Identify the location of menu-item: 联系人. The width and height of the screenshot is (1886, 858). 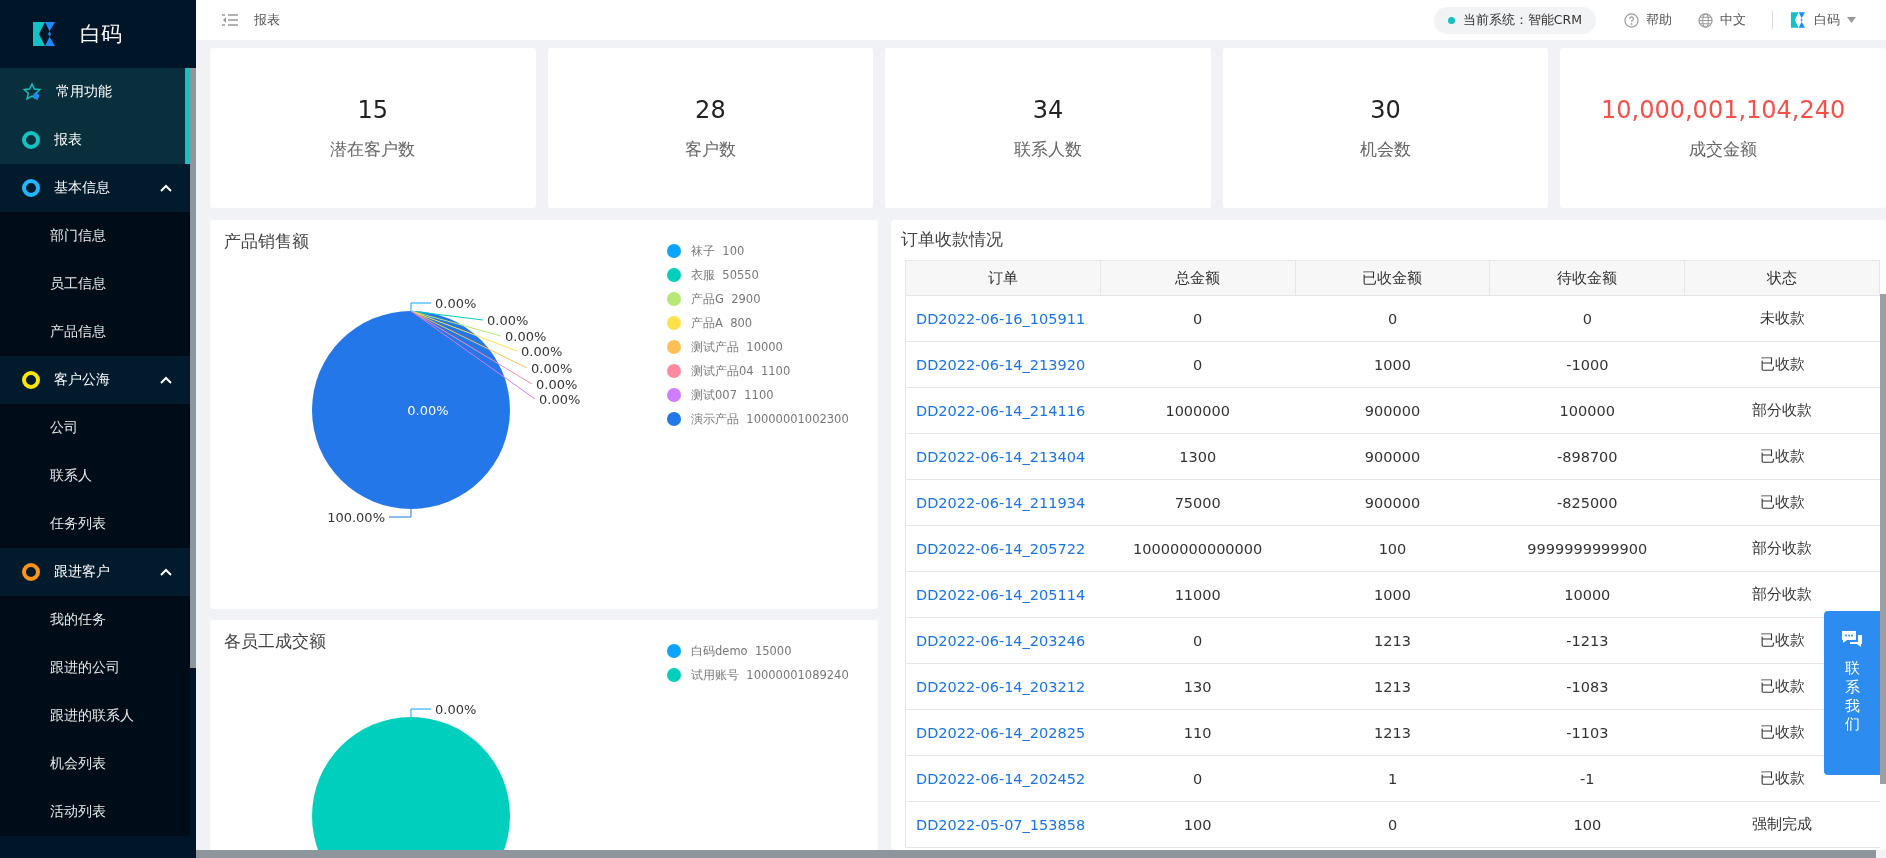
(95, 476).